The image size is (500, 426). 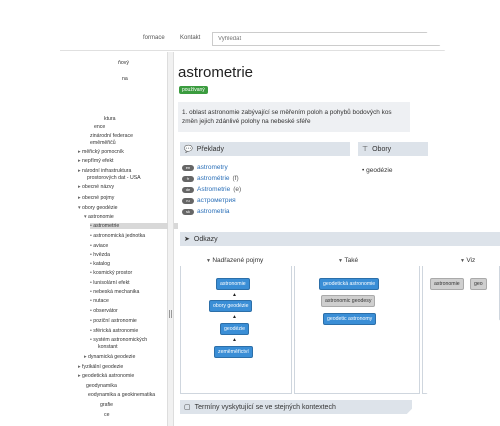 What do you see at coordinates (103, 143) in the screenshot?
I see `tree-item: eměměřičů` at bounding box center [103, 143].